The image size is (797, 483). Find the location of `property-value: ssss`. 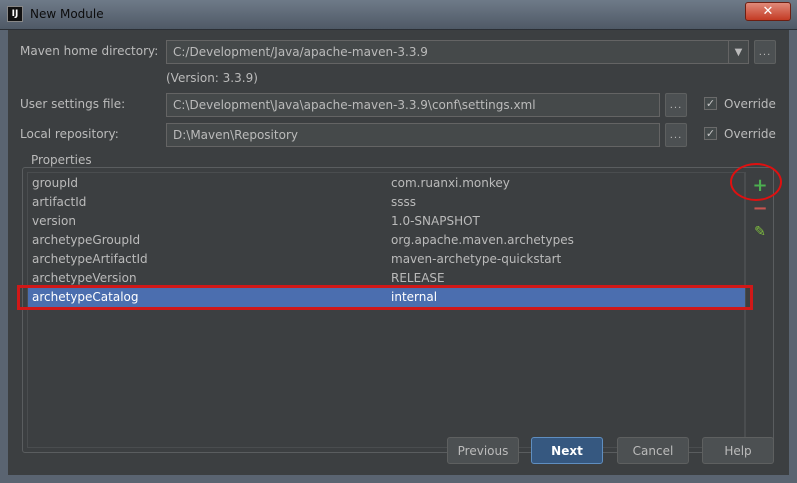

property-value: ssss is located at coordinates (404, 202).